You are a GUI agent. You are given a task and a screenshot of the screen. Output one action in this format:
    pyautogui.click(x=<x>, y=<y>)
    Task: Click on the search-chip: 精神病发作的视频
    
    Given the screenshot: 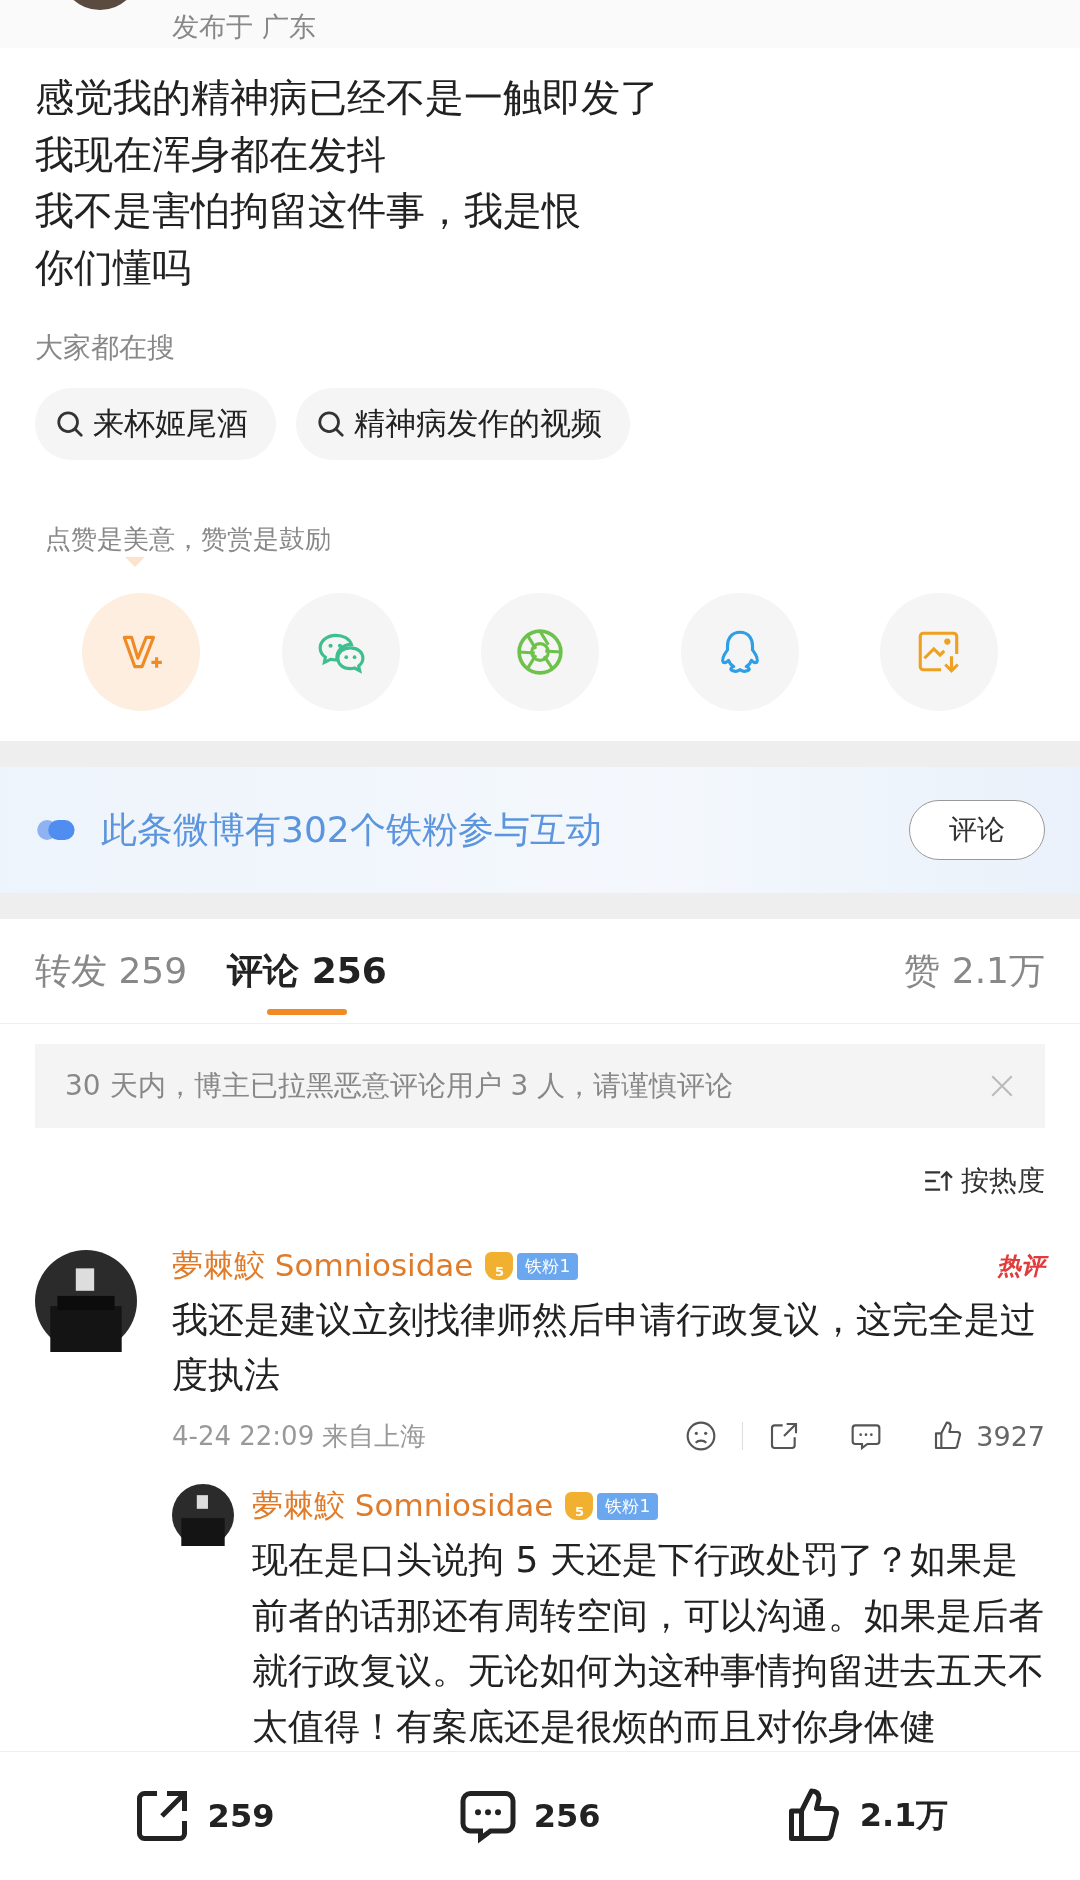 What is the action you would take?
    pyautogui.click(x=463, y=424)
    